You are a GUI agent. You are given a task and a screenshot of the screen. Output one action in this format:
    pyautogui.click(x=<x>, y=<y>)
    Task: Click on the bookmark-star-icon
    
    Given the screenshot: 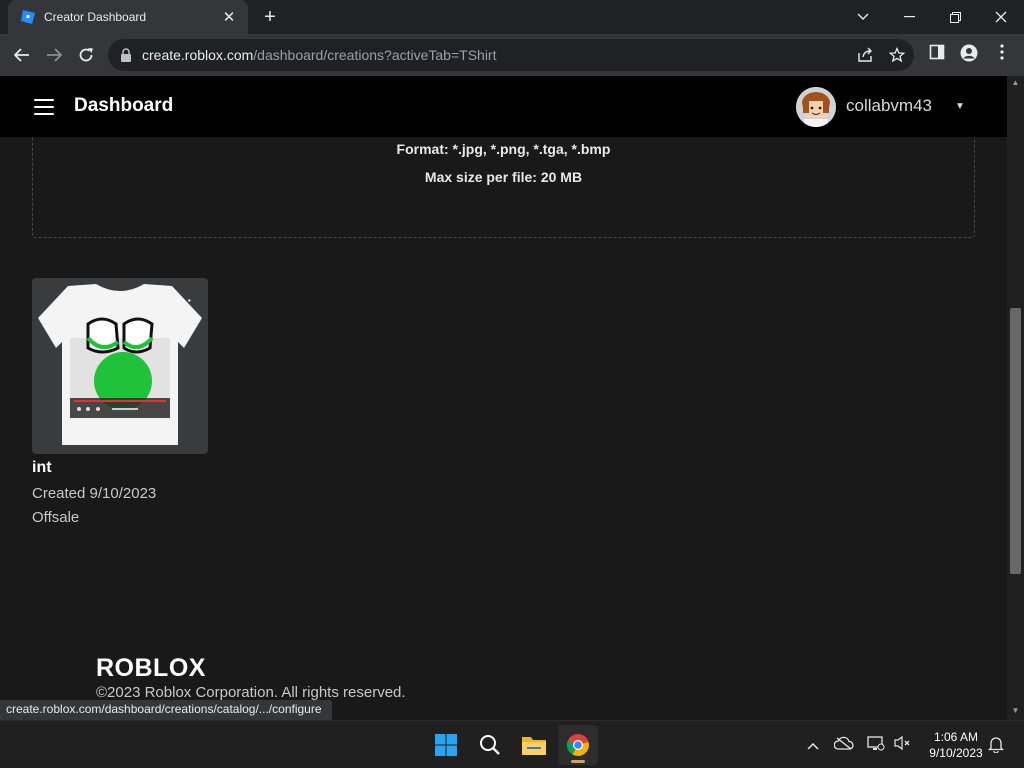 What is the action you would take?
    pyautogui.click(x=897, y=55)
    